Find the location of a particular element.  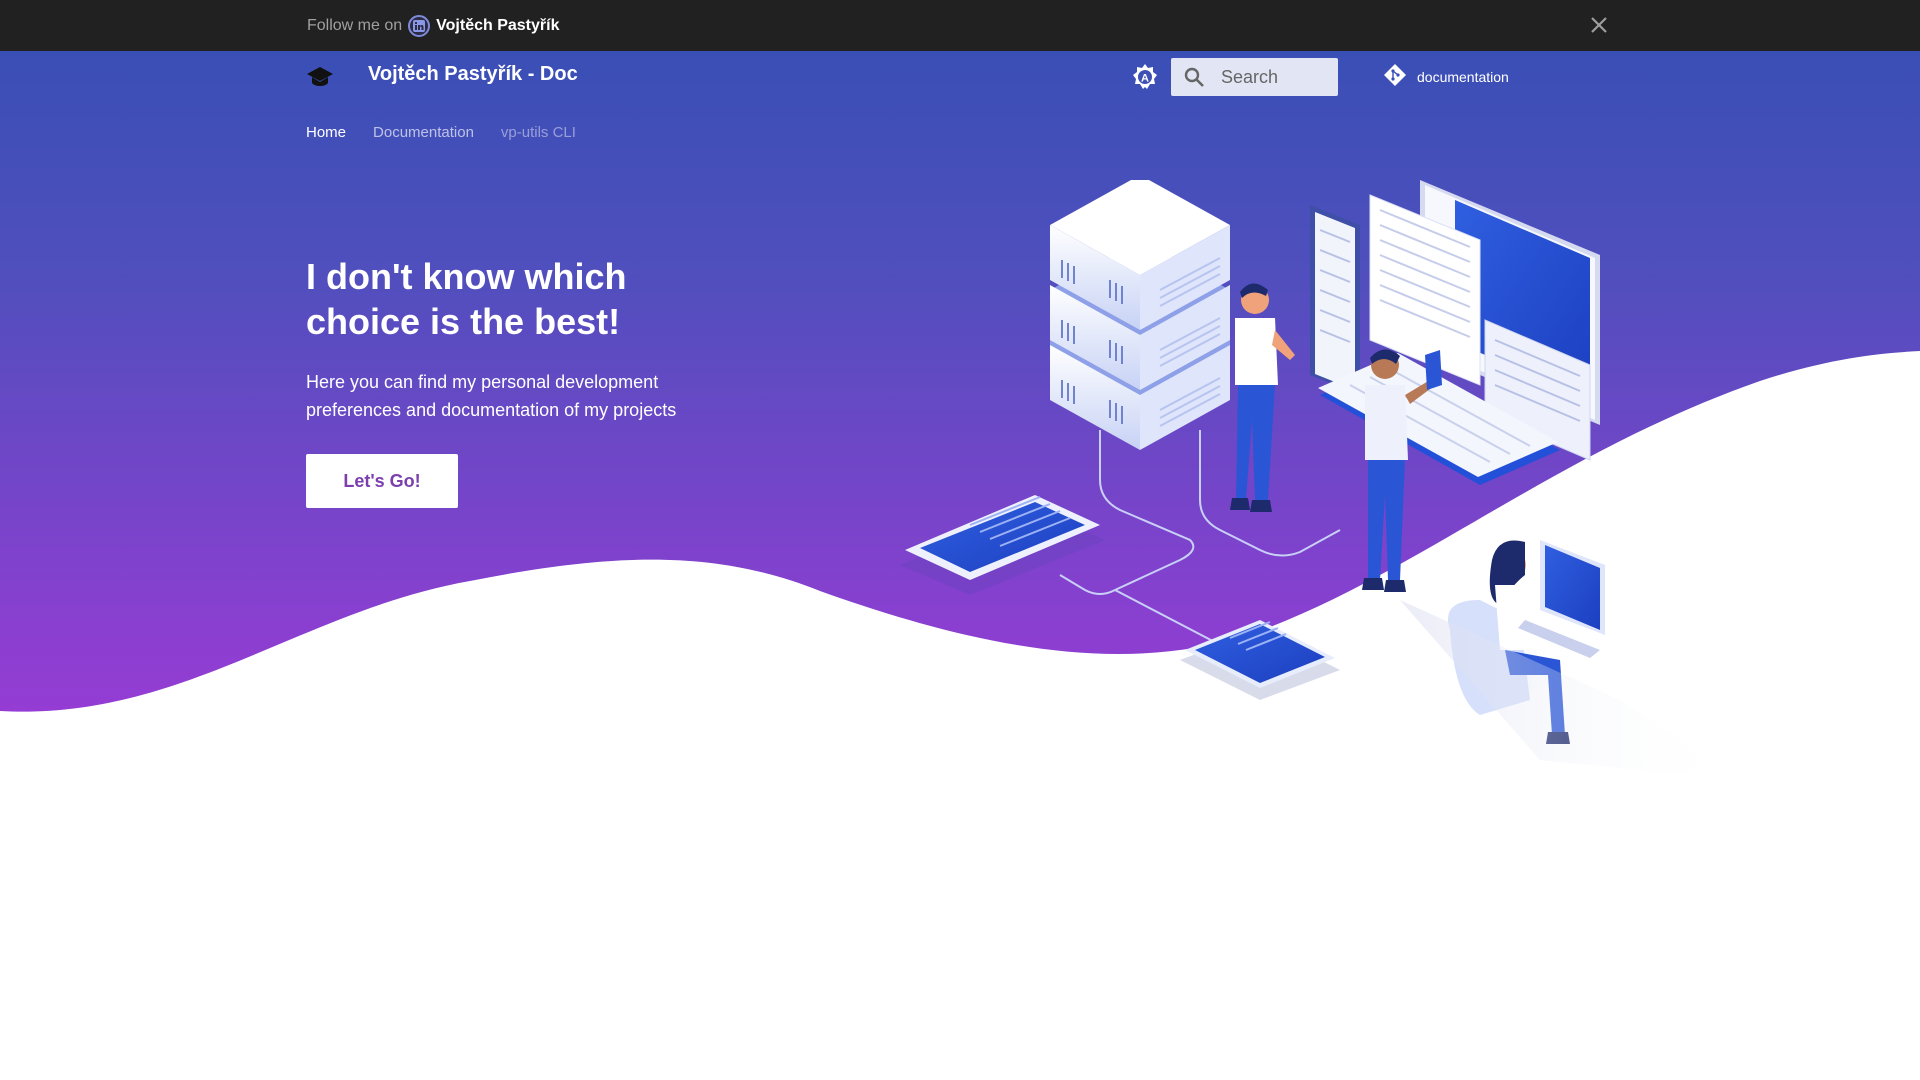

repo-label: documentation is located at coordinates (1463, 76).